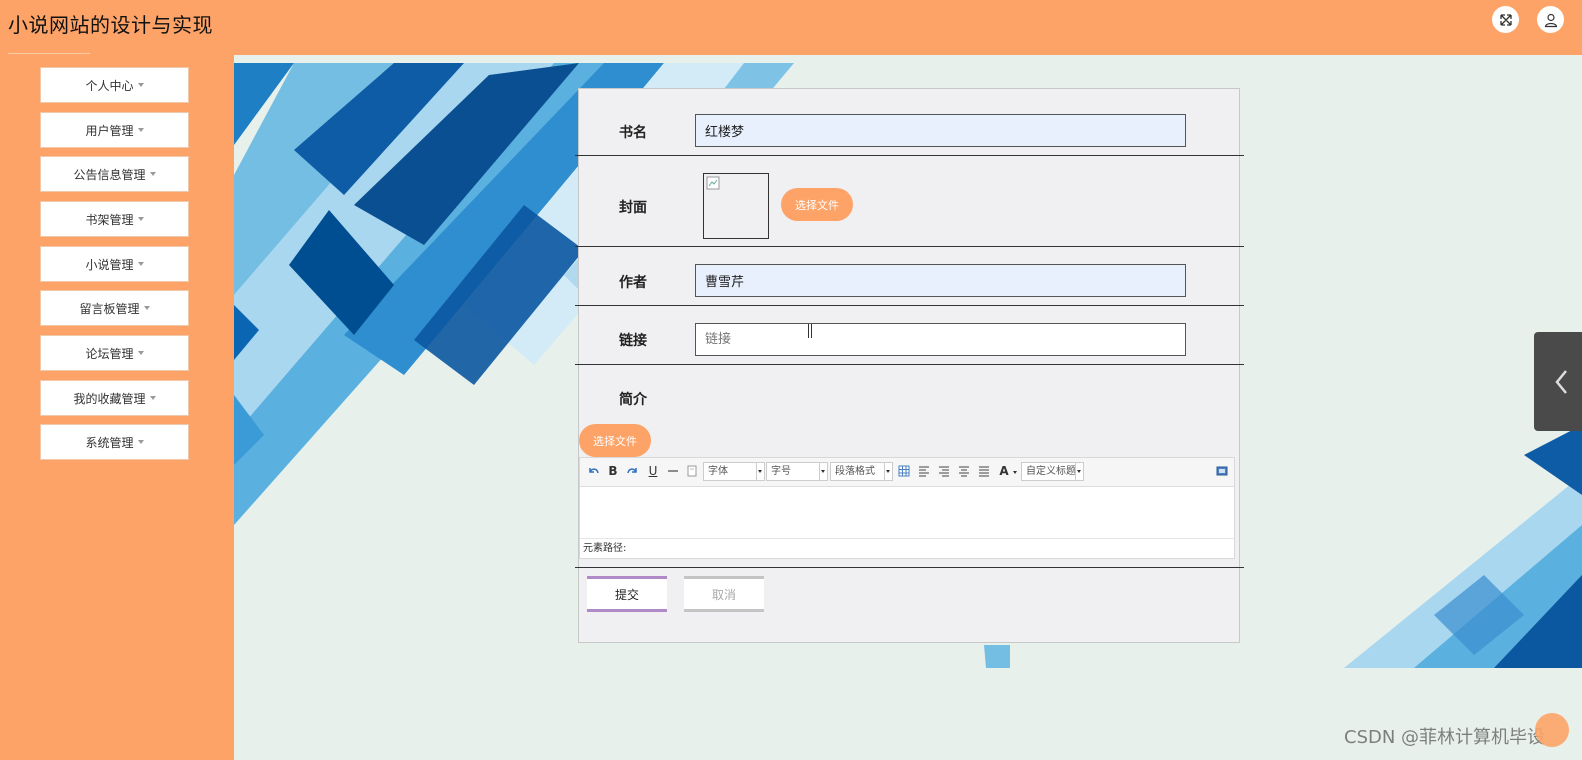 The width and height of the screenshot is (1582, 760). I want to click on element-path-bar: 元素路径:, so click(907, 548).